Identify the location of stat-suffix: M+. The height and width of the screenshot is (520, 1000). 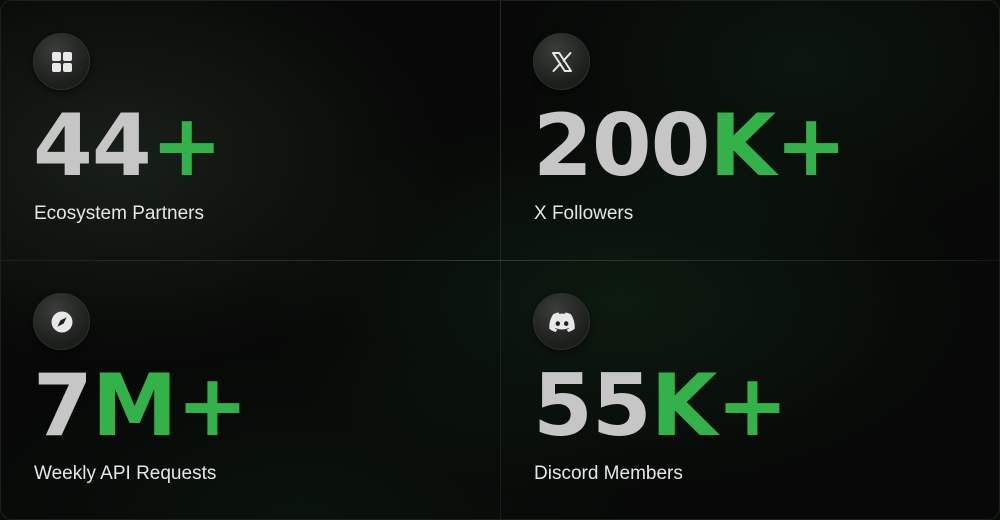
(170, 406).